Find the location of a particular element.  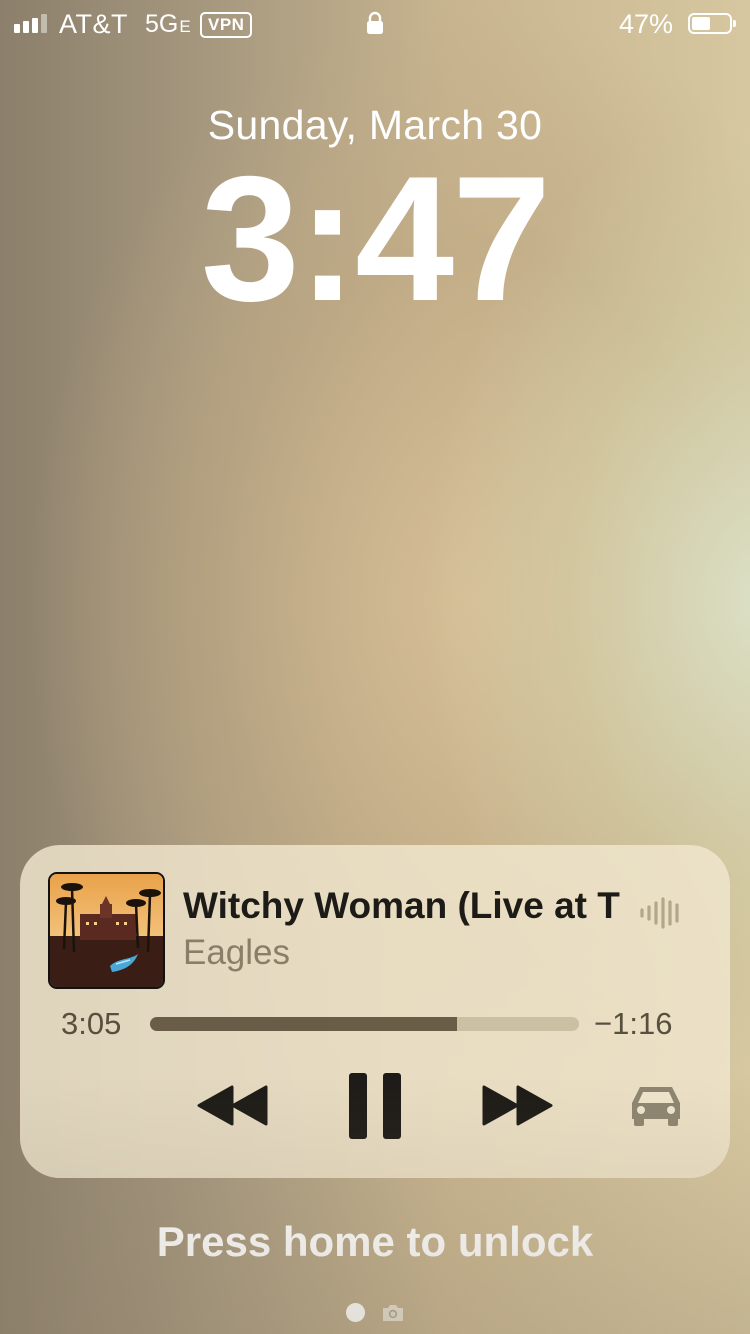

page-indicator is located at coordinates (375, 1313).